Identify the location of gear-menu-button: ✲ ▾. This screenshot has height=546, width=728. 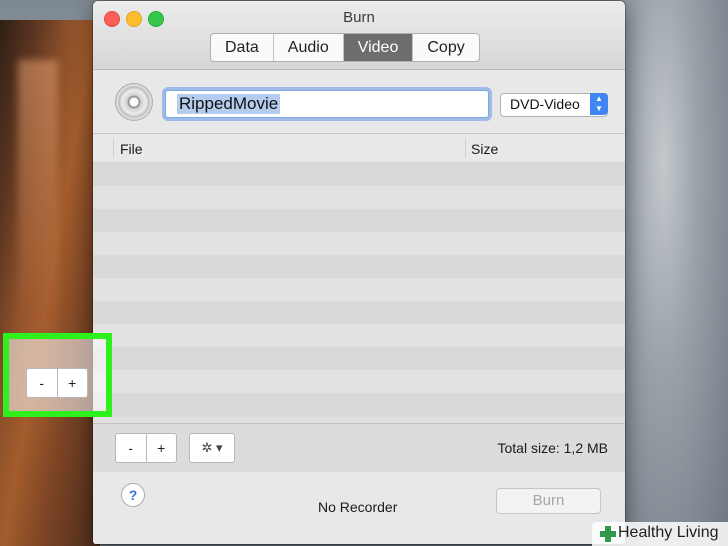
(212, 448).